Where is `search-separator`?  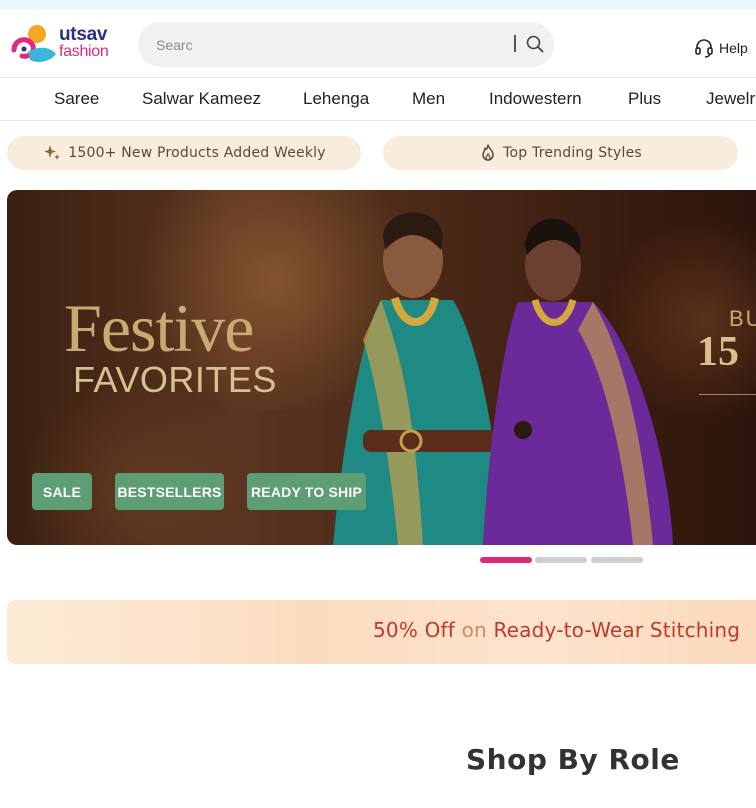 search-separator is located at coordinates (515, 43).